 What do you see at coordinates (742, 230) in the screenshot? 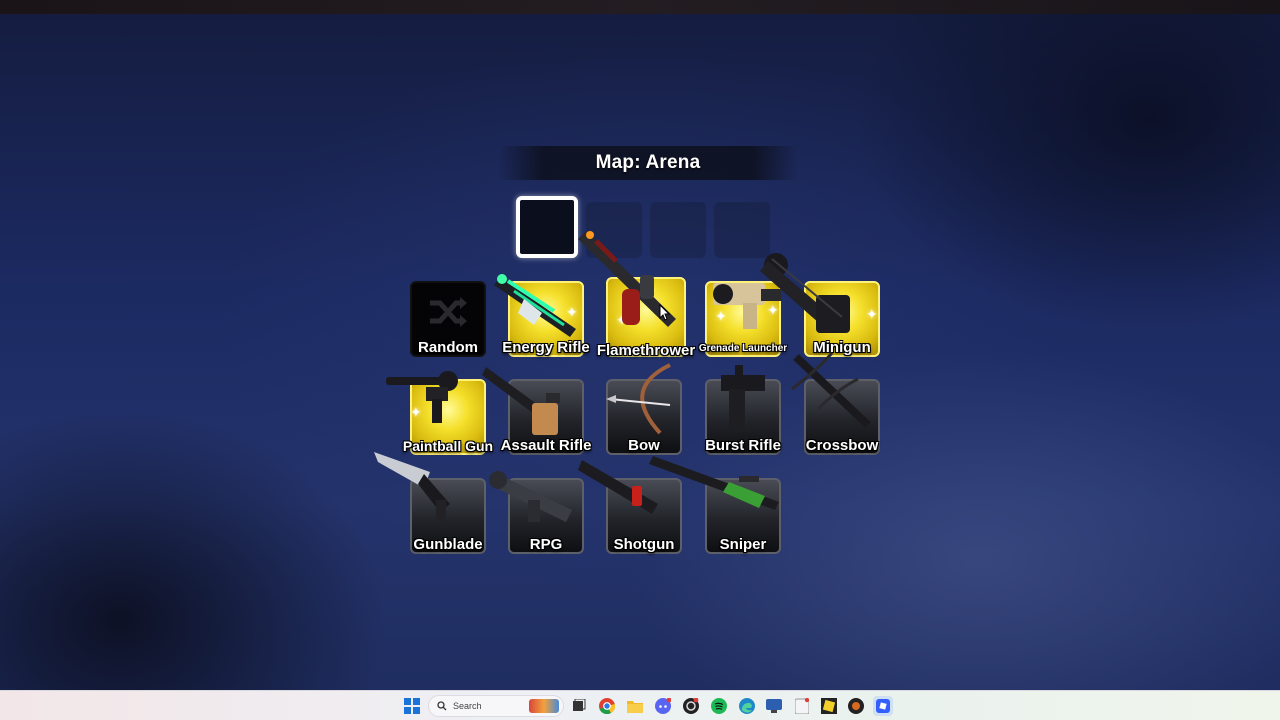
I see `loadout-slot-empty` at bounding box center [742, 230].